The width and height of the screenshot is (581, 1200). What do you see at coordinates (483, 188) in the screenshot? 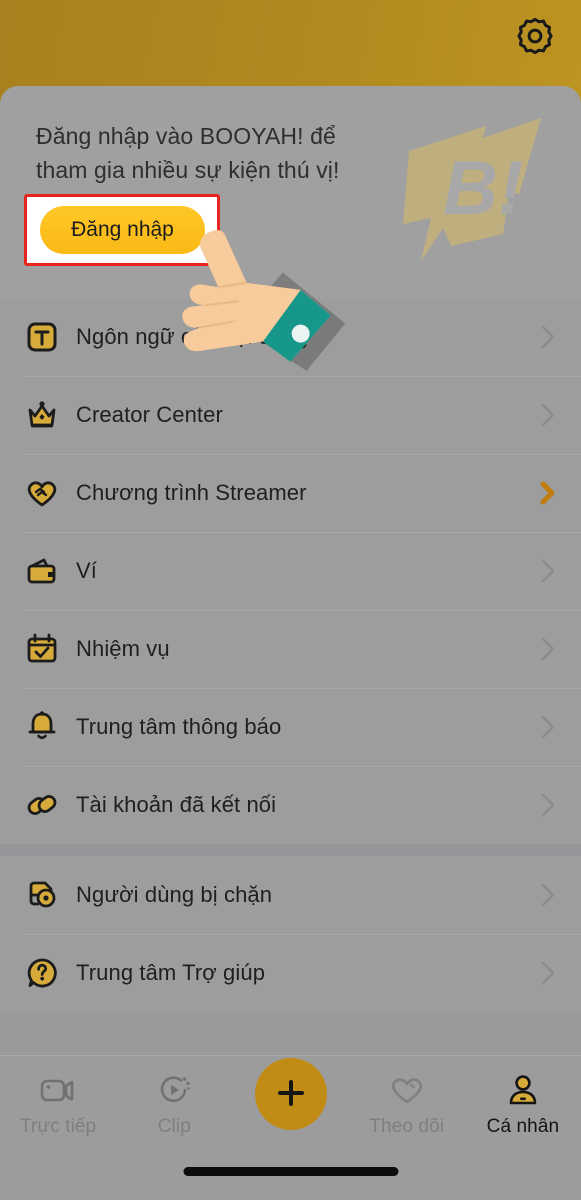
I see `booyah-logo-text: B!` at bounding box center [483, 188].